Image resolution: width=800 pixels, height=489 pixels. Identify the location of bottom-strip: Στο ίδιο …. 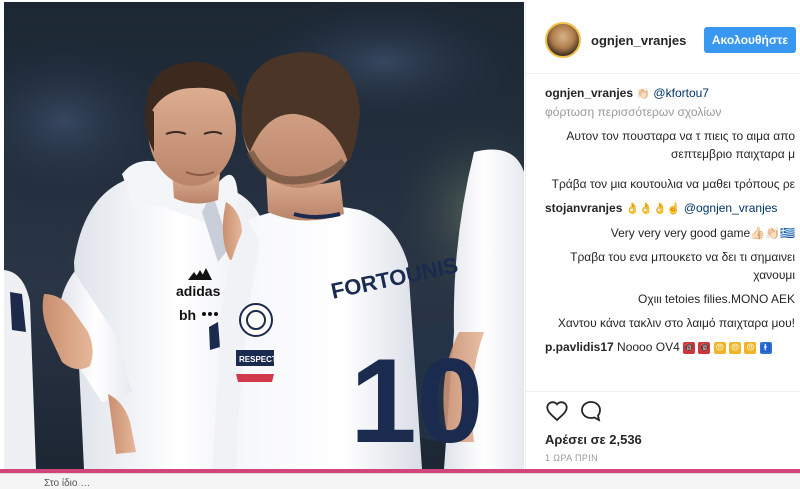
(400, 481).